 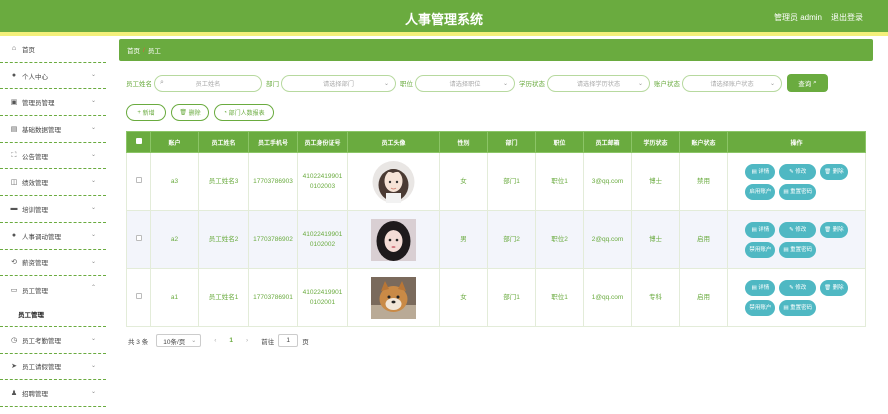 I want to click on admin-label: 管理员 admin, so click(x=797, y=17).